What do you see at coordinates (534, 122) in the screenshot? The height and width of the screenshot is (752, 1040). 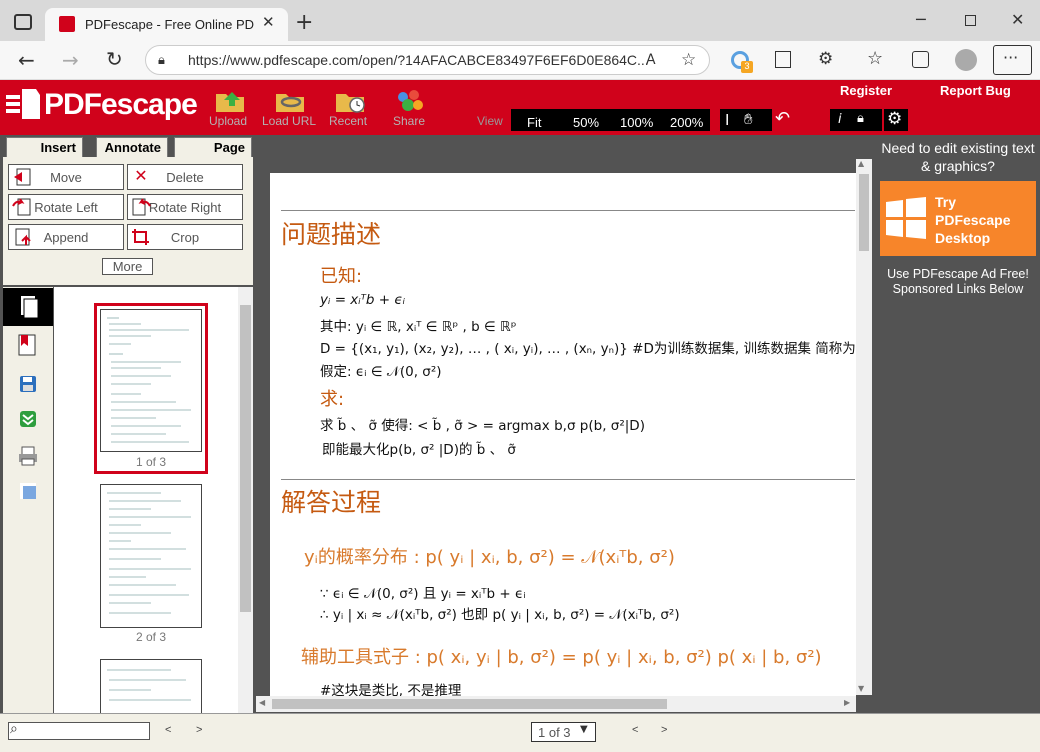 I see `zoom-fit: Fit` at bounding box center [534, 122].